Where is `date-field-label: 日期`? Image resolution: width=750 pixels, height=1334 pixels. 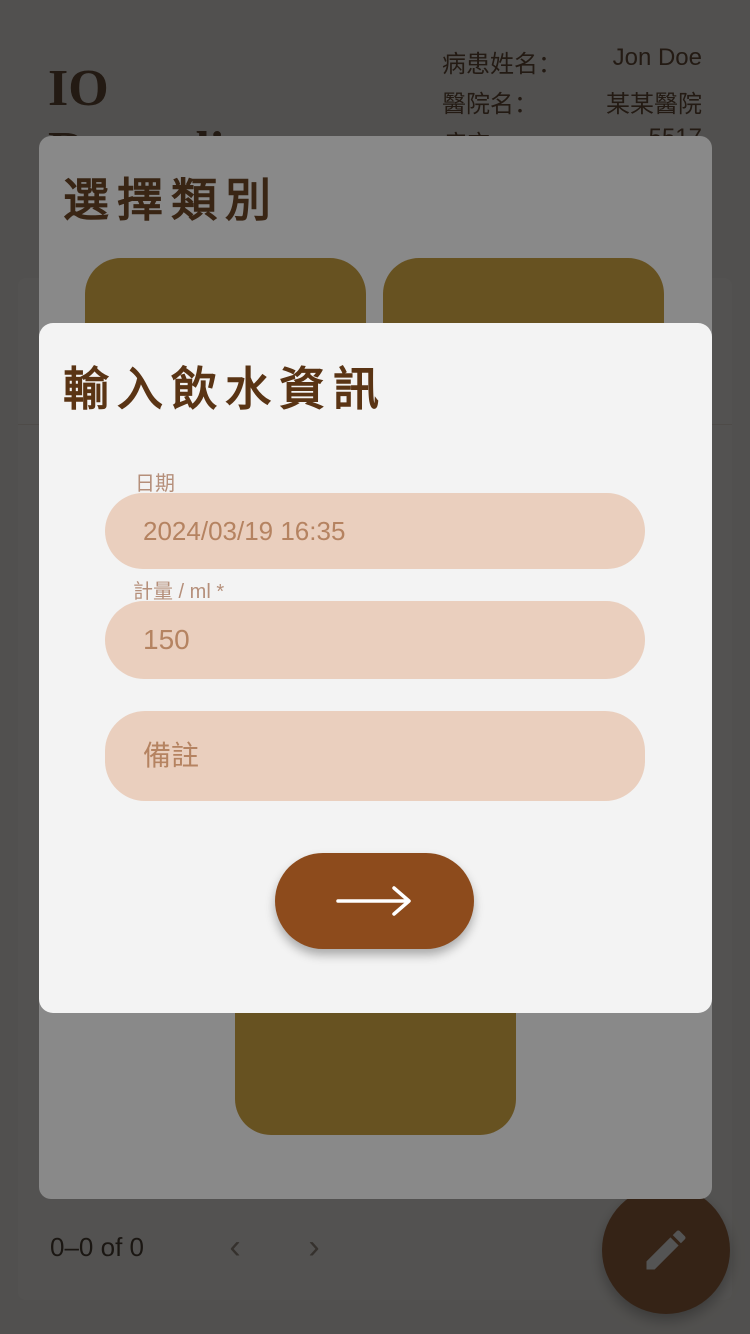
date-field-label: 日期 is located at coordinates (155, 484).